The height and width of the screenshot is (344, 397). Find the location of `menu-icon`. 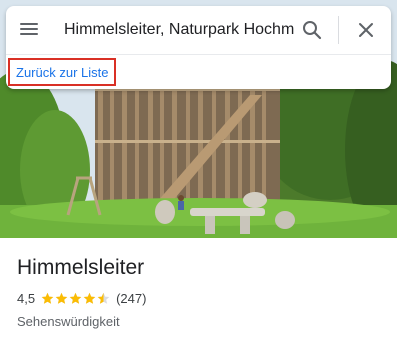

menu-icon is located at coordinates (29, 30).